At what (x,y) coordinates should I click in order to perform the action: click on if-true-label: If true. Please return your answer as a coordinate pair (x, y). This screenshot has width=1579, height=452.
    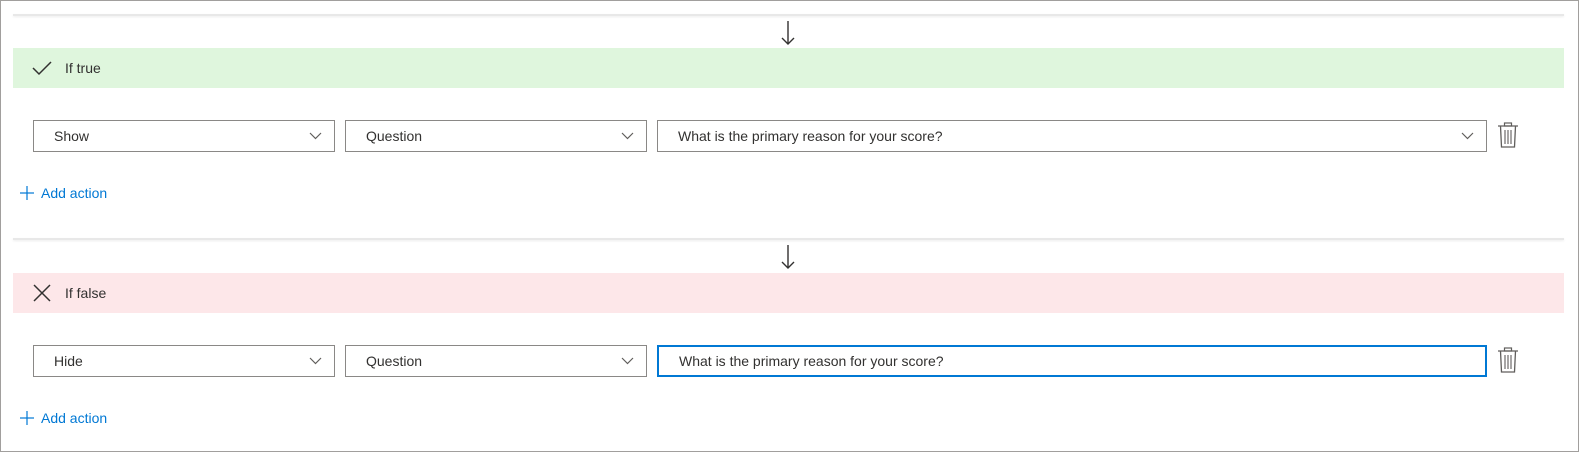
    Looking at the image, I should click on (83, 68).